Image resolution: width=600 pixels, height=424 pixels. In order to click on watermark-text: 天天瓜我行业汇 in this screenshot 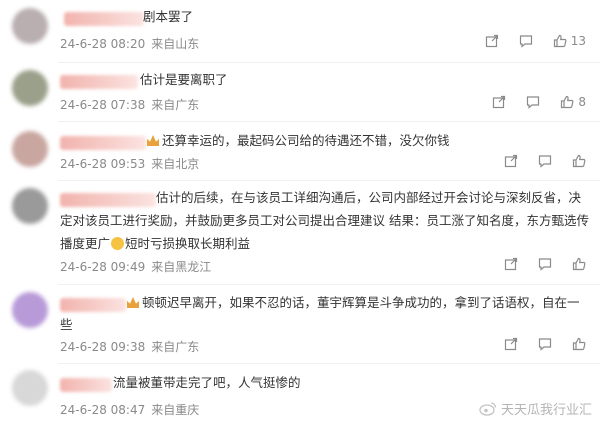, I will do `click(546, 410)`.